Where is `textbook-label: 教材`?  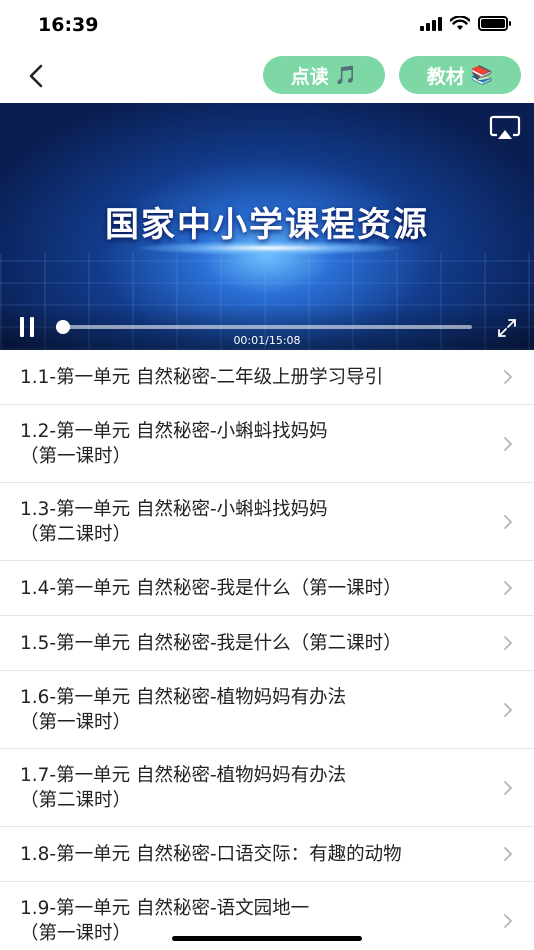 textbook-label: 教材 is located at coordinates (445, 76).